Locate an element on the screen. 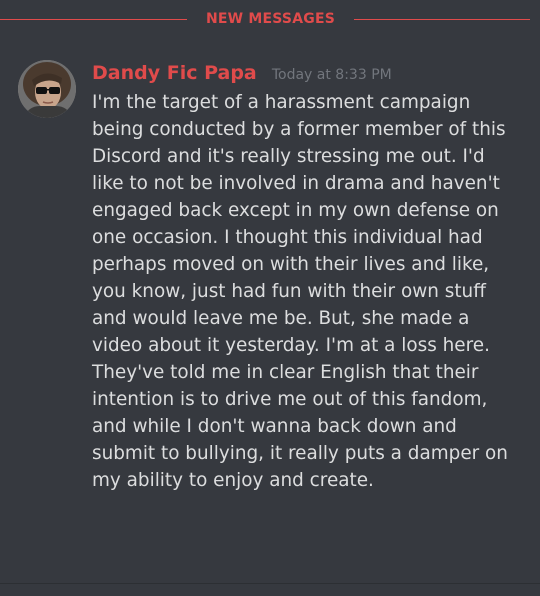 This screenshot has width=540, height=596. divider-line-left is located at coordinates (93, 19).